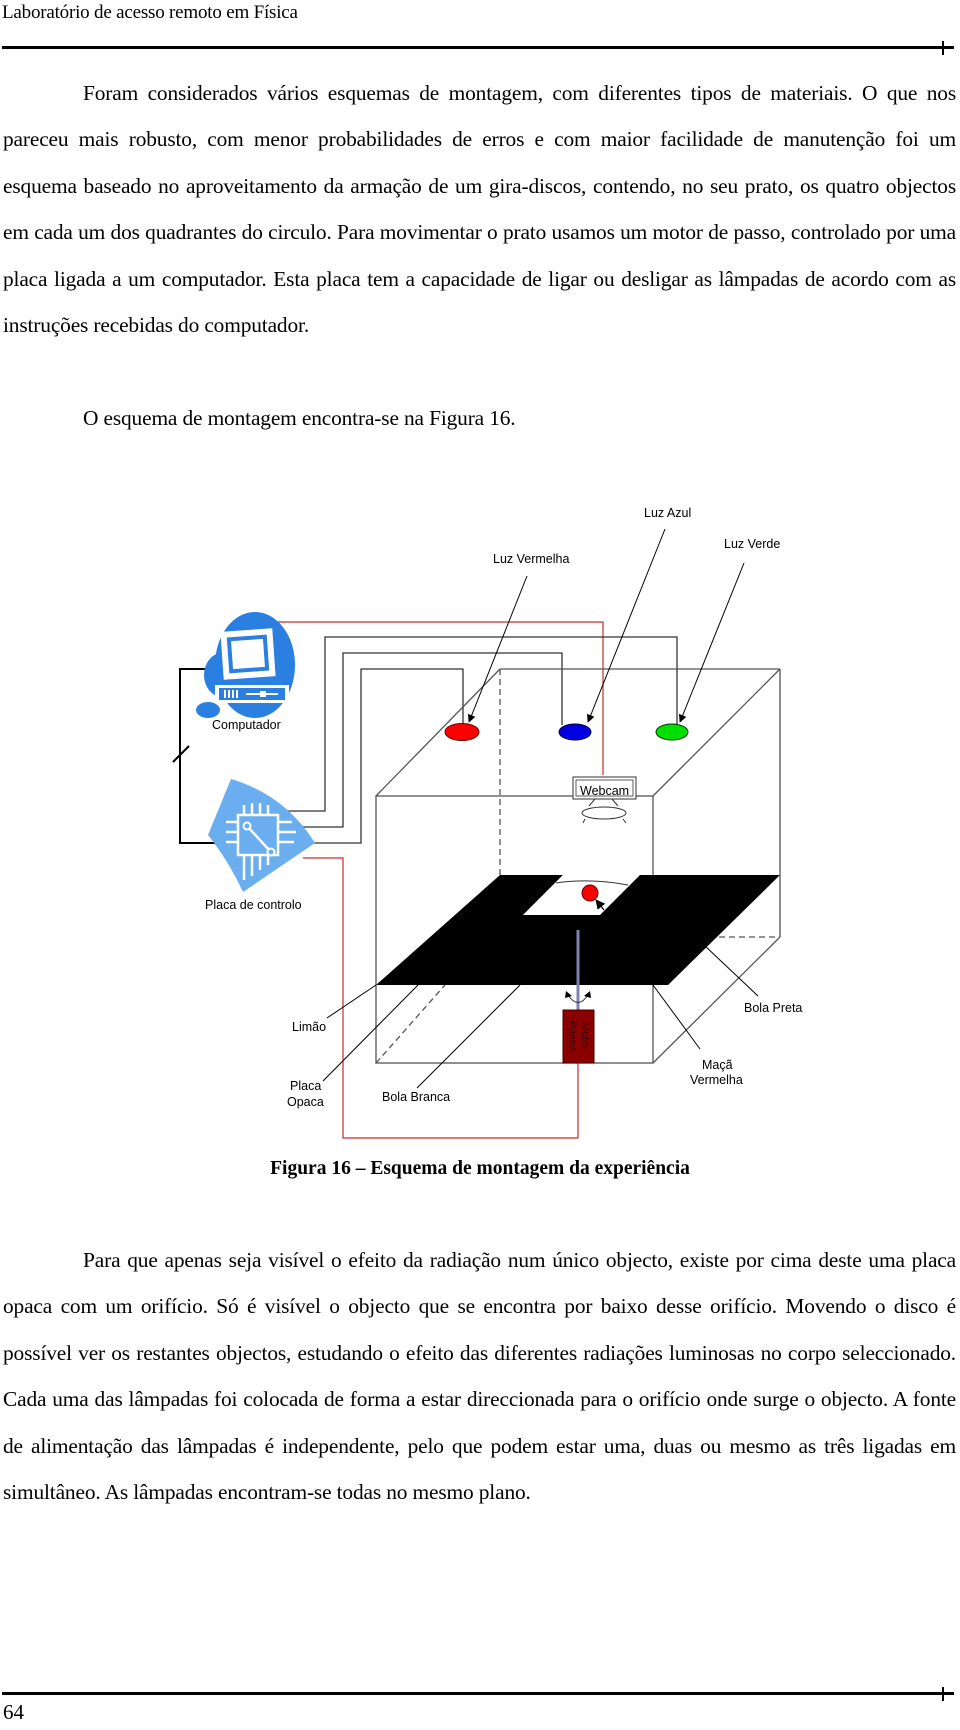 Image resolution: width=960 pixels, height=1730 pixels. Describe the element at coordinates (568, 994) in the screenshot. I see `rotation-arrow-head-left` at that location.